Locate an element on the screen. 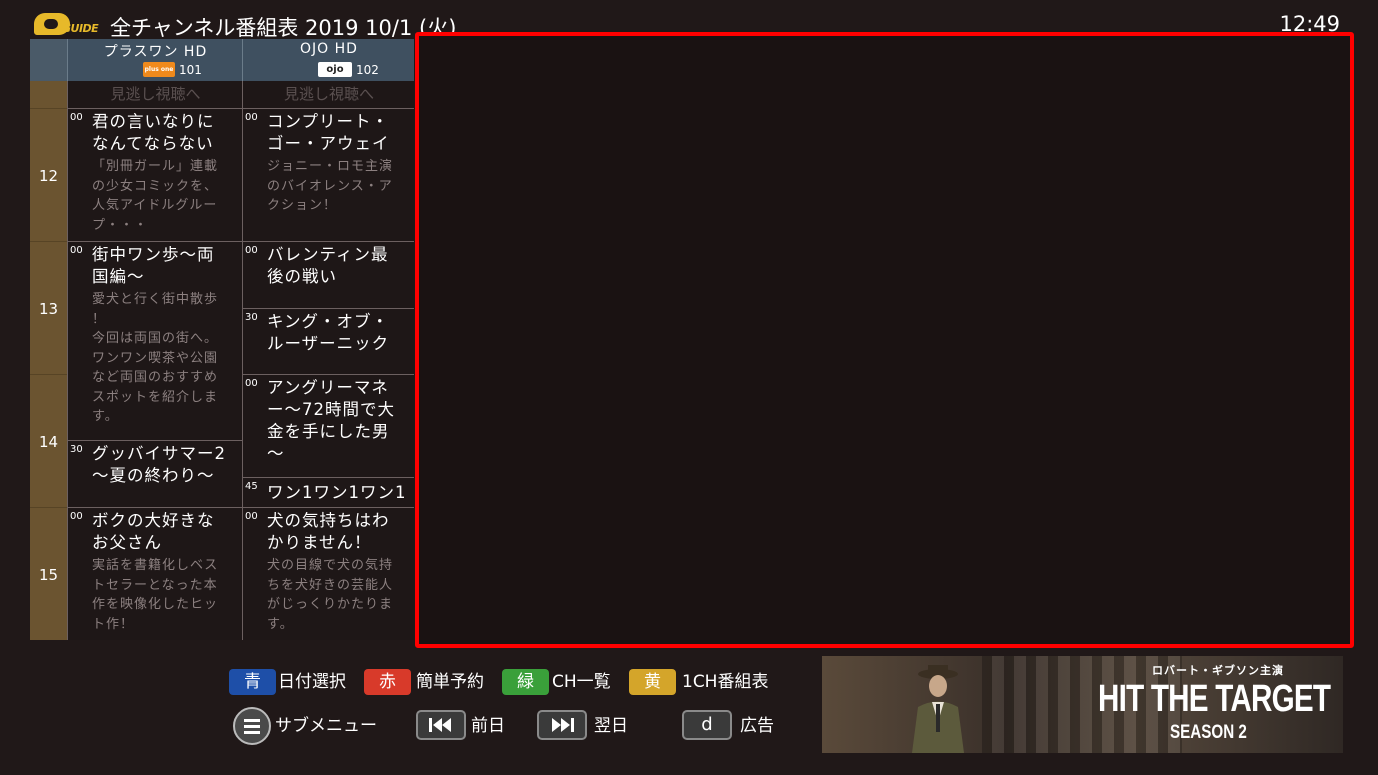  green-key: 緑 is located at coordinates (525, 682).